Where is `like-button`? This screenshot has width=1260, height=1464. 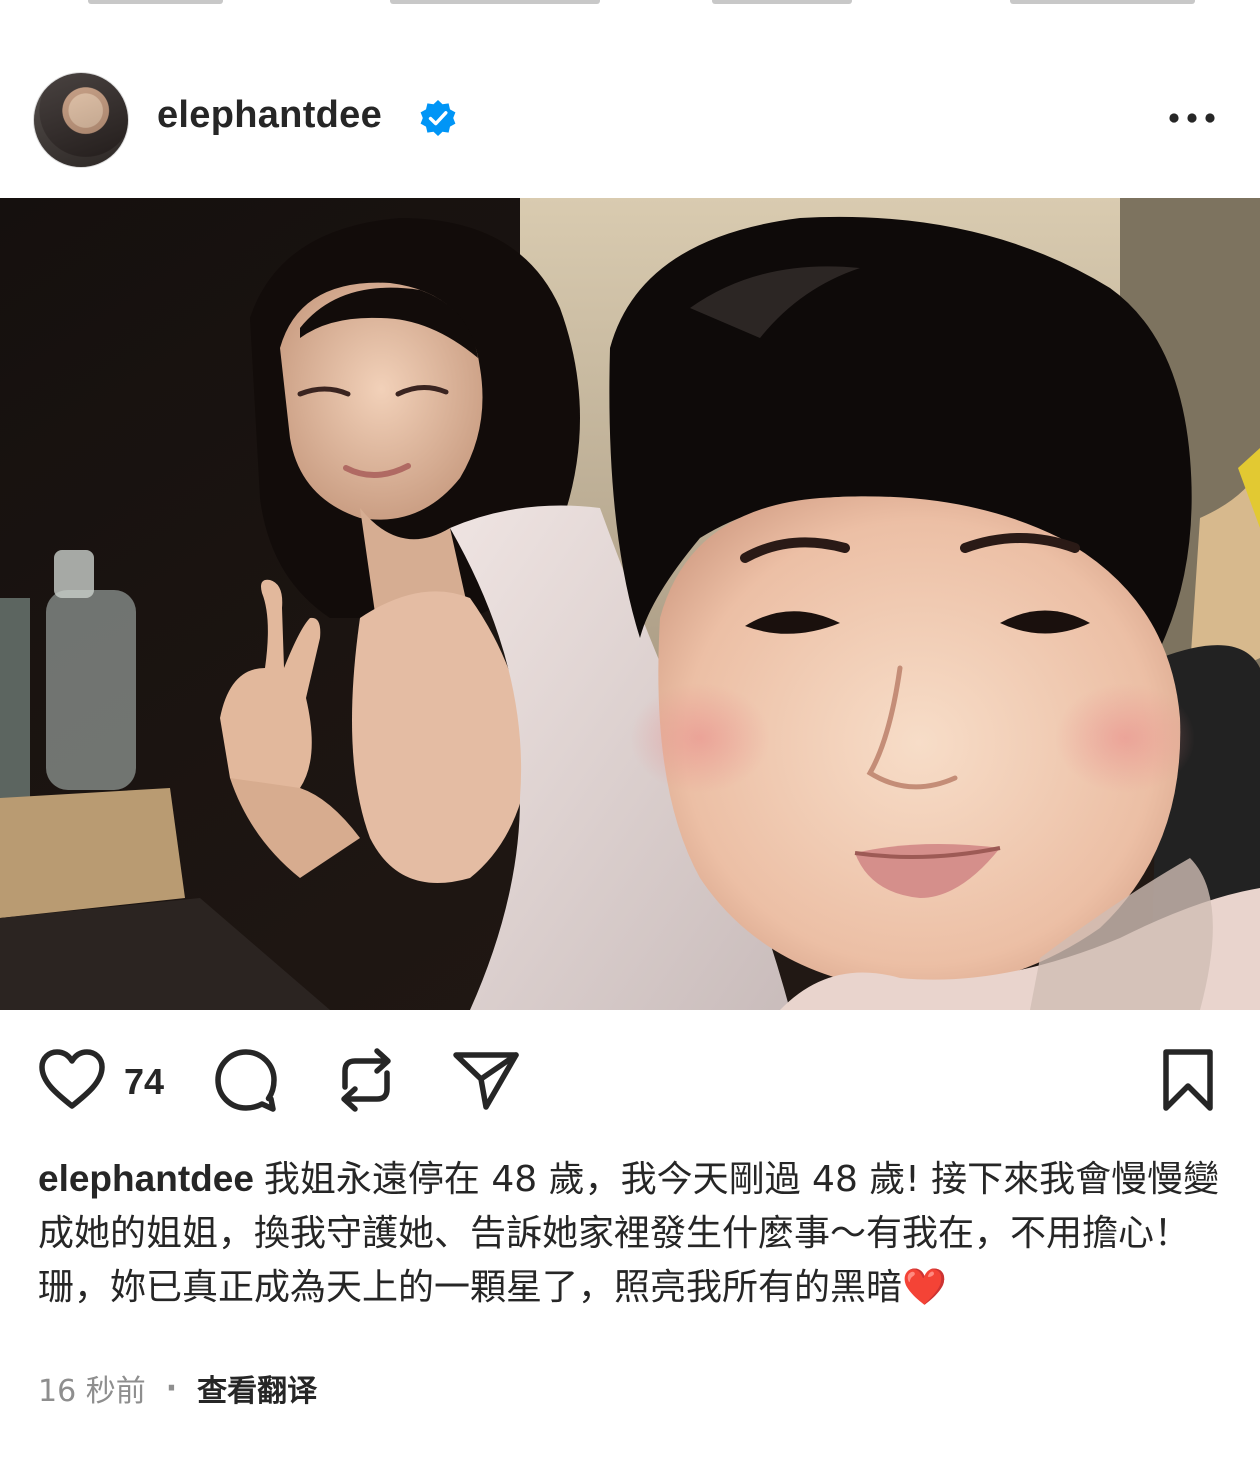 like-button is located at coordinates (72, 1080).